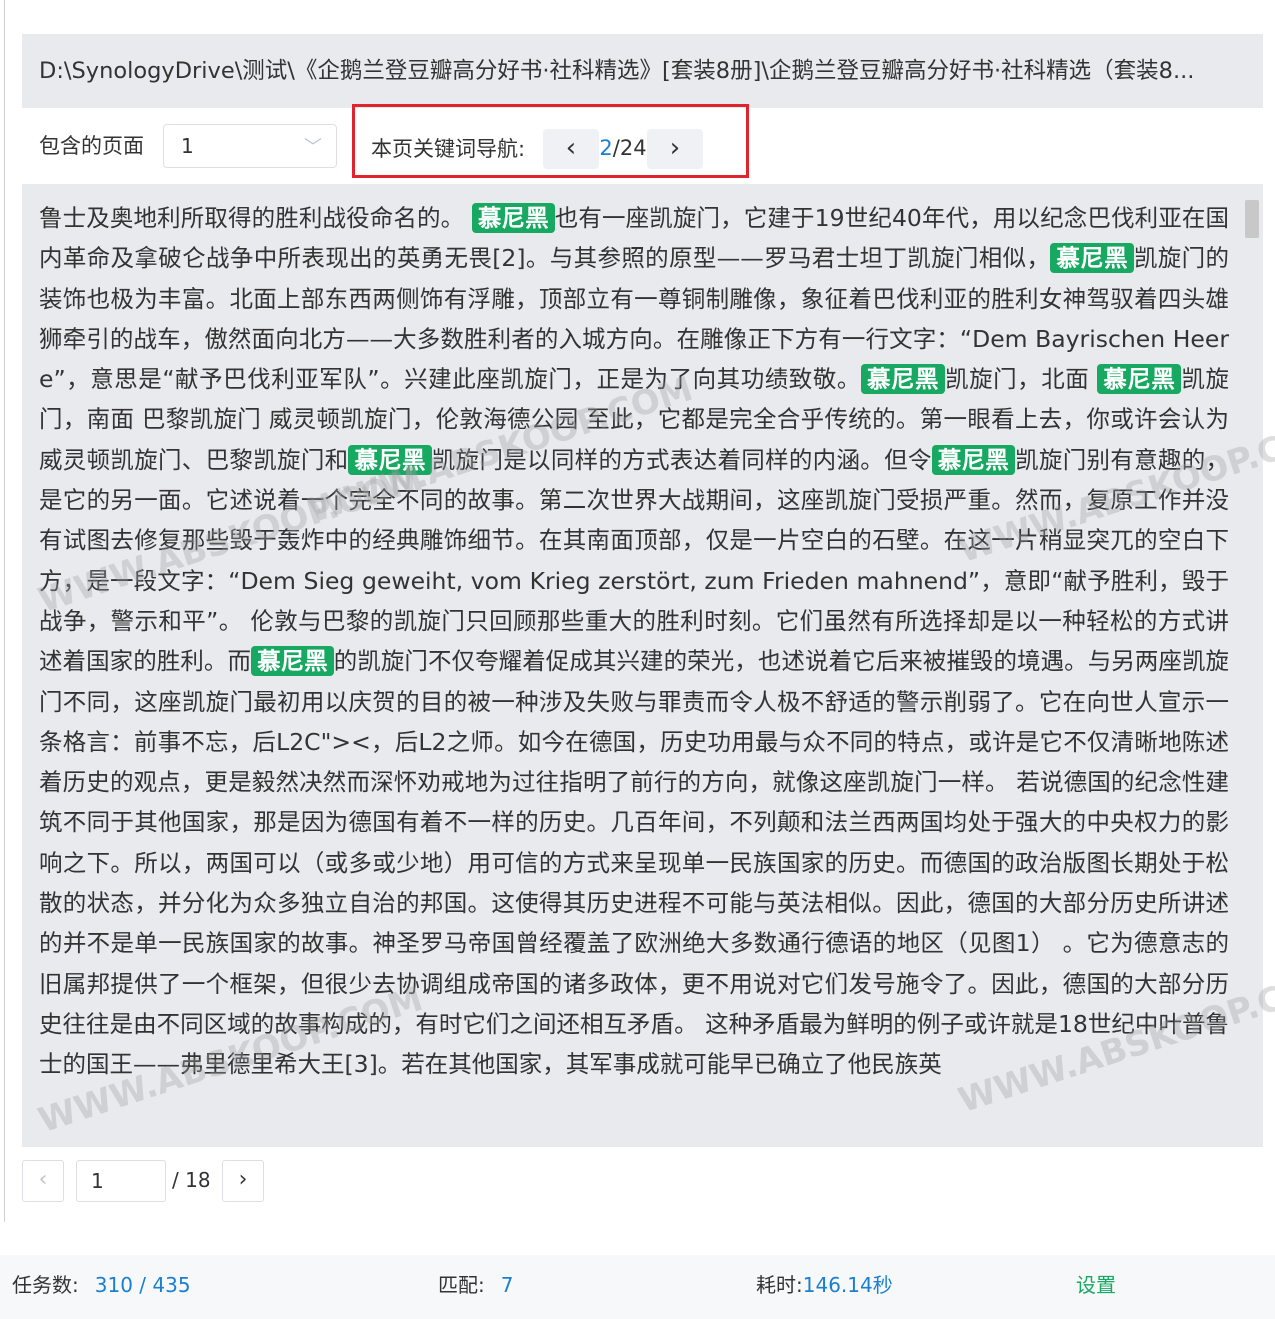  What do you see at coordinates (1096, 1285) in the screenshot?
I see `settings-link: 设置` at bounding box center [1096, 1285].